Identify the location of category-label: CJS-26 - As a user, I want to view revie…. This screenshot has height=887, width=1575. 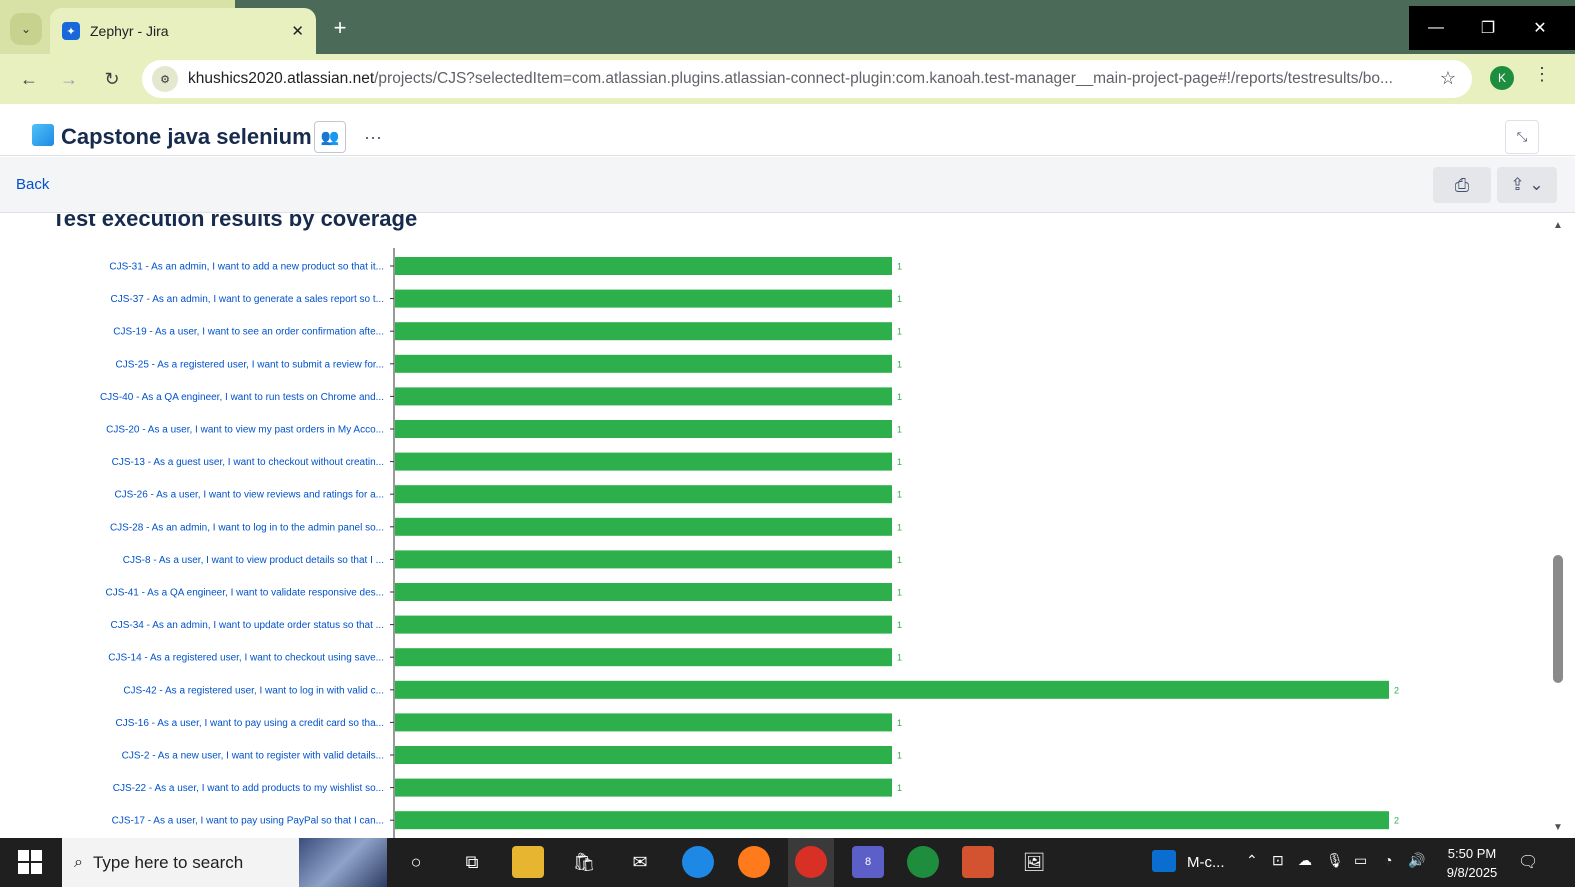
(249, 495).